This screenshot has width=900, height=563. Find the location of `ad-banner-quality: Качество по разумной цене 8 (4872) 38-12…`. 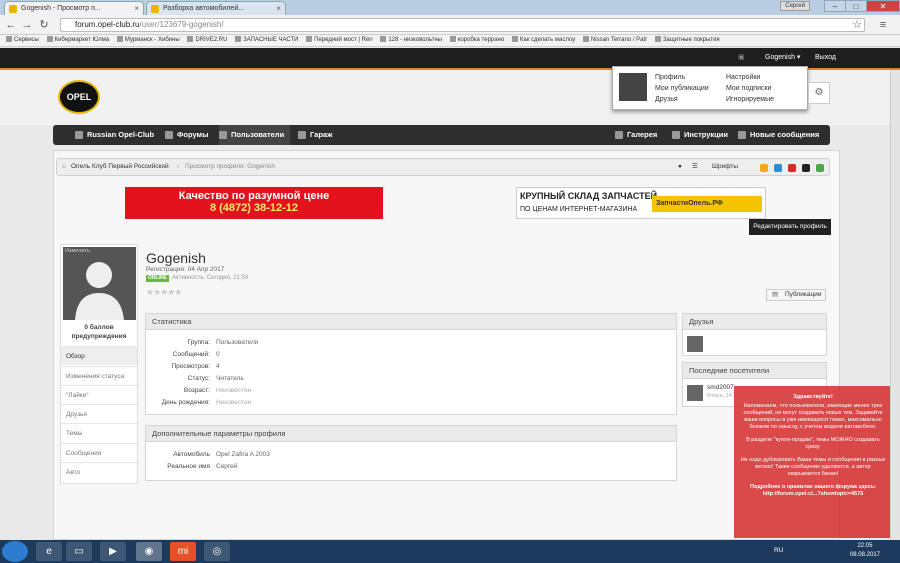

ad-banner-quality: Качество по разумной цене 8 (4872) 38-12… is located at coordinates (254, 203).